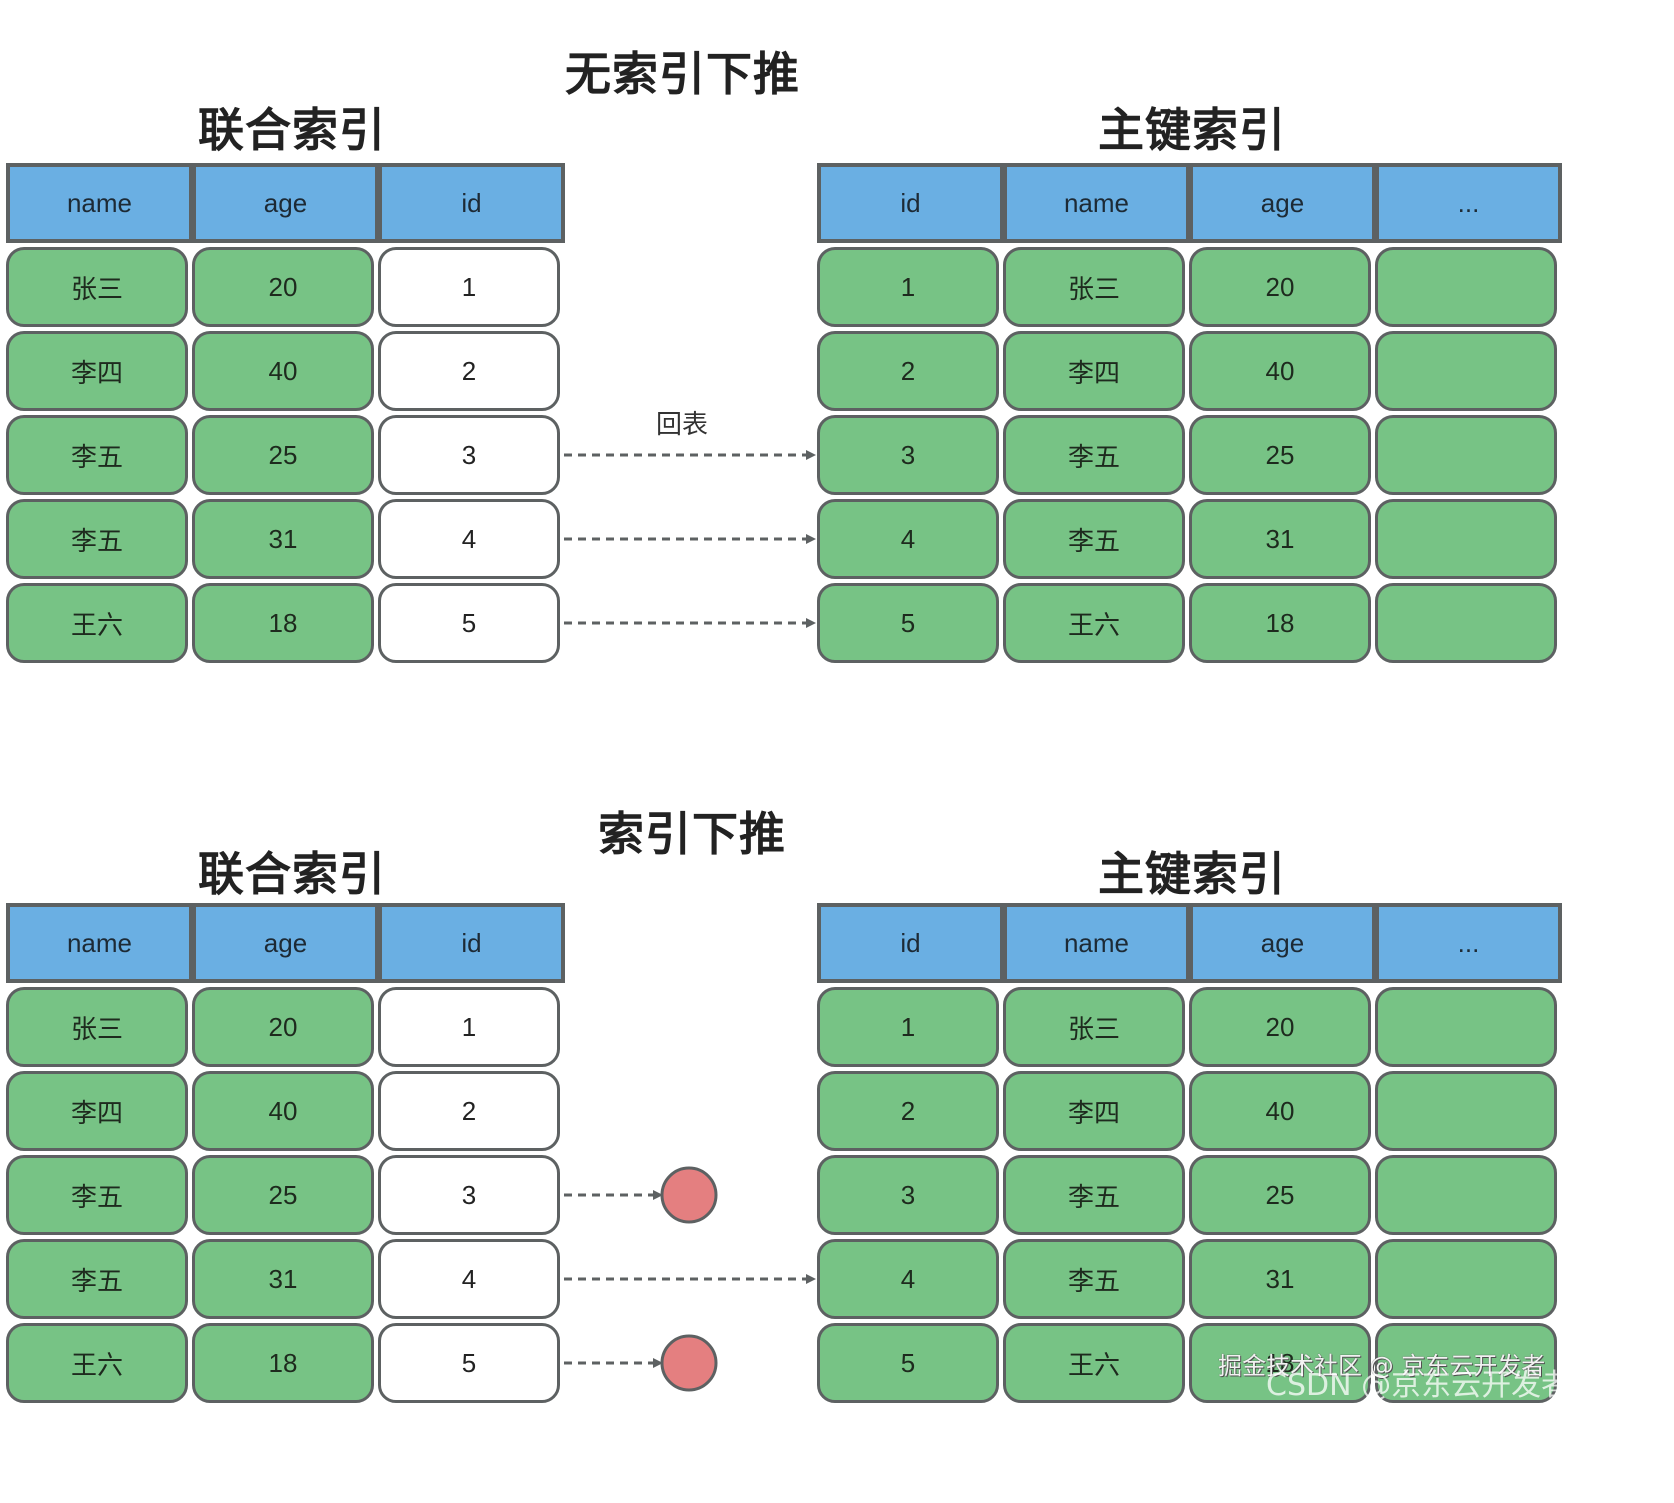 The image size is (1674, 1503). What do you see at coordinates (682, 74) in the screenshot?
I see `section-title-no-pushdown: 无索引下推` at bounding box center [682, 74].